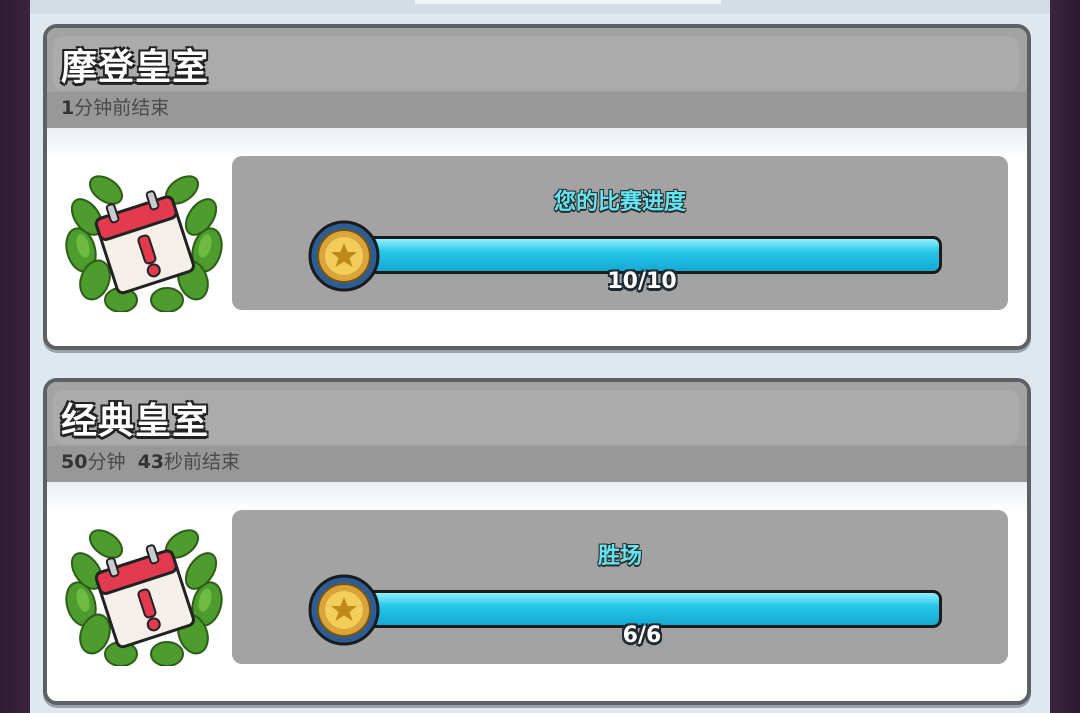  I want to click on subtitle-number: 1, so click(68, 108).